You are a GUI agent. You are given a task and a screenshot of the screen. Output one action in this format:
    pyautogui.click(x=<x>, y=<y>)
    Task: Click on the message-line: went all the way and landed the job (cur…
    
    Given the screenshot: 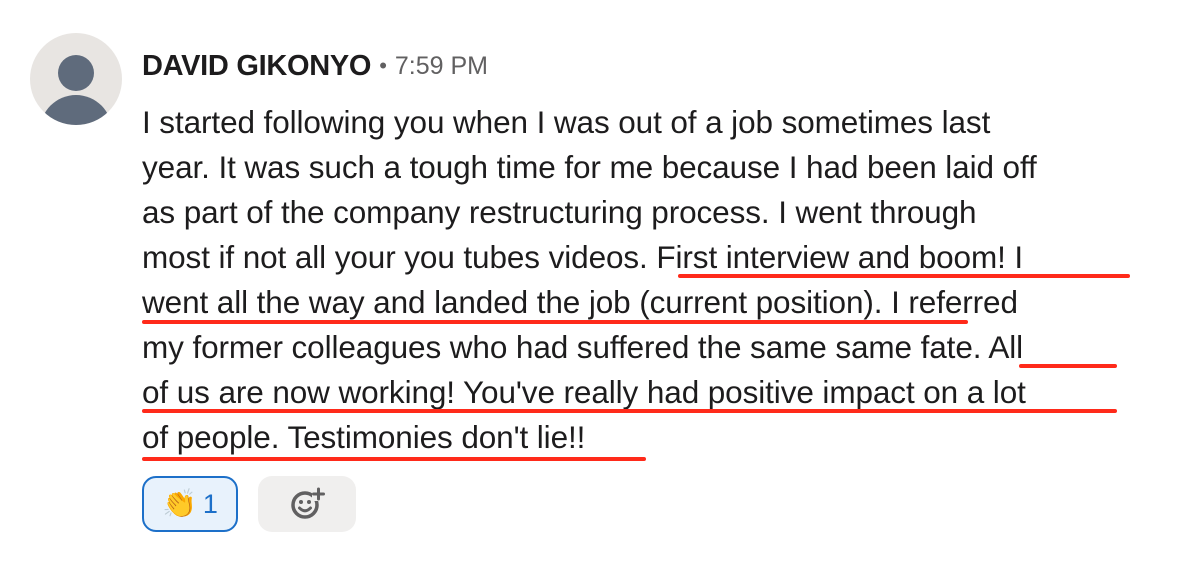 What is the action you would take?
    pyautogui.click(x=580, y=302)
    